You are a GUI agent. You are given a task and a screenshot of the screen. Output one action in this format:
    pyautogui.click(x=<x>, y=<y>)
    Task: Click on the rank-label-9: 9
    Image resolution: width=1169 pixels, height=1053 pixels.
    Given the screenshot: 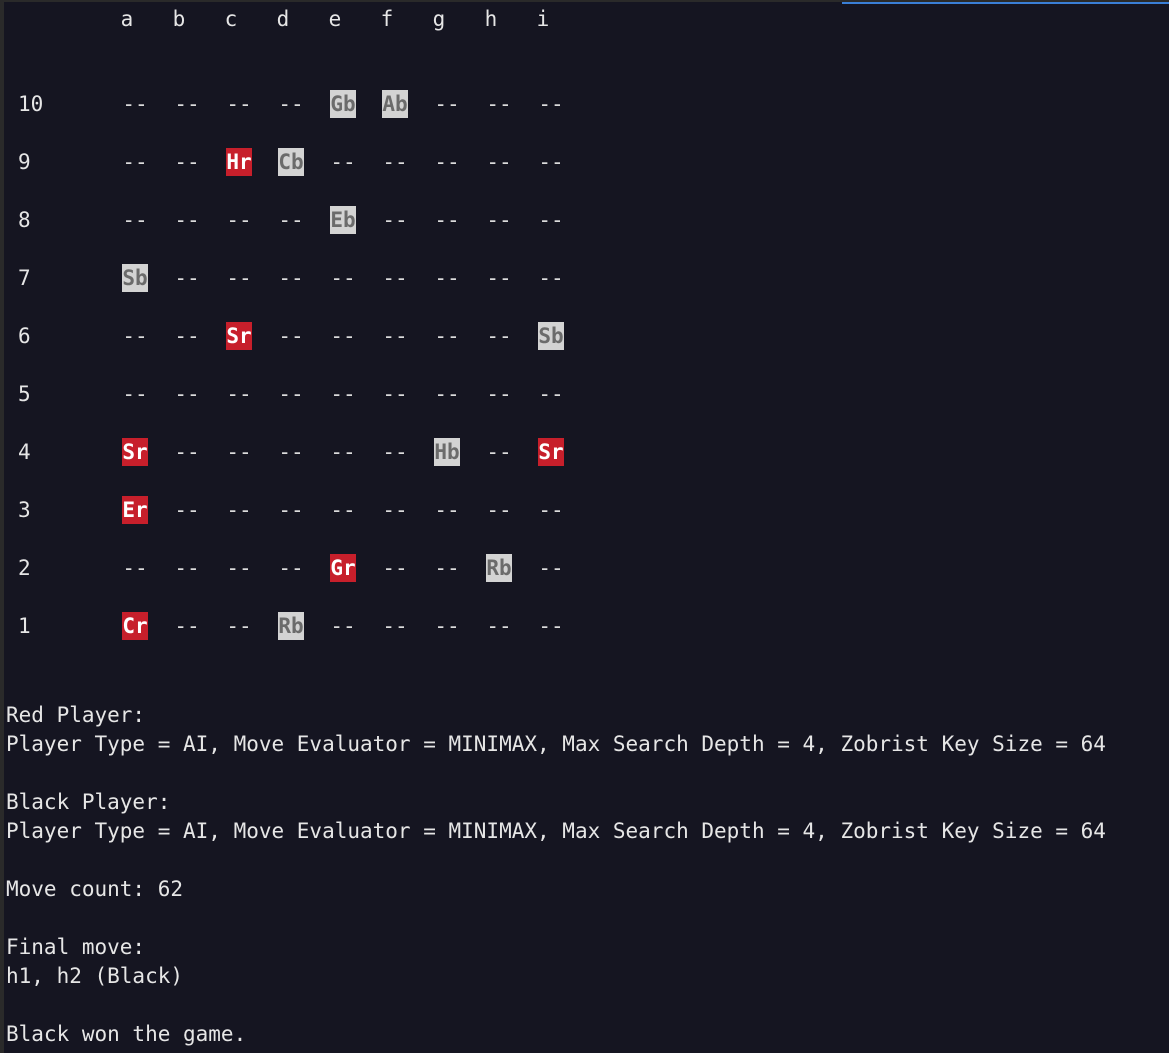 What is the action you would take?
    pyautogui.click(x=24, y=162)
    